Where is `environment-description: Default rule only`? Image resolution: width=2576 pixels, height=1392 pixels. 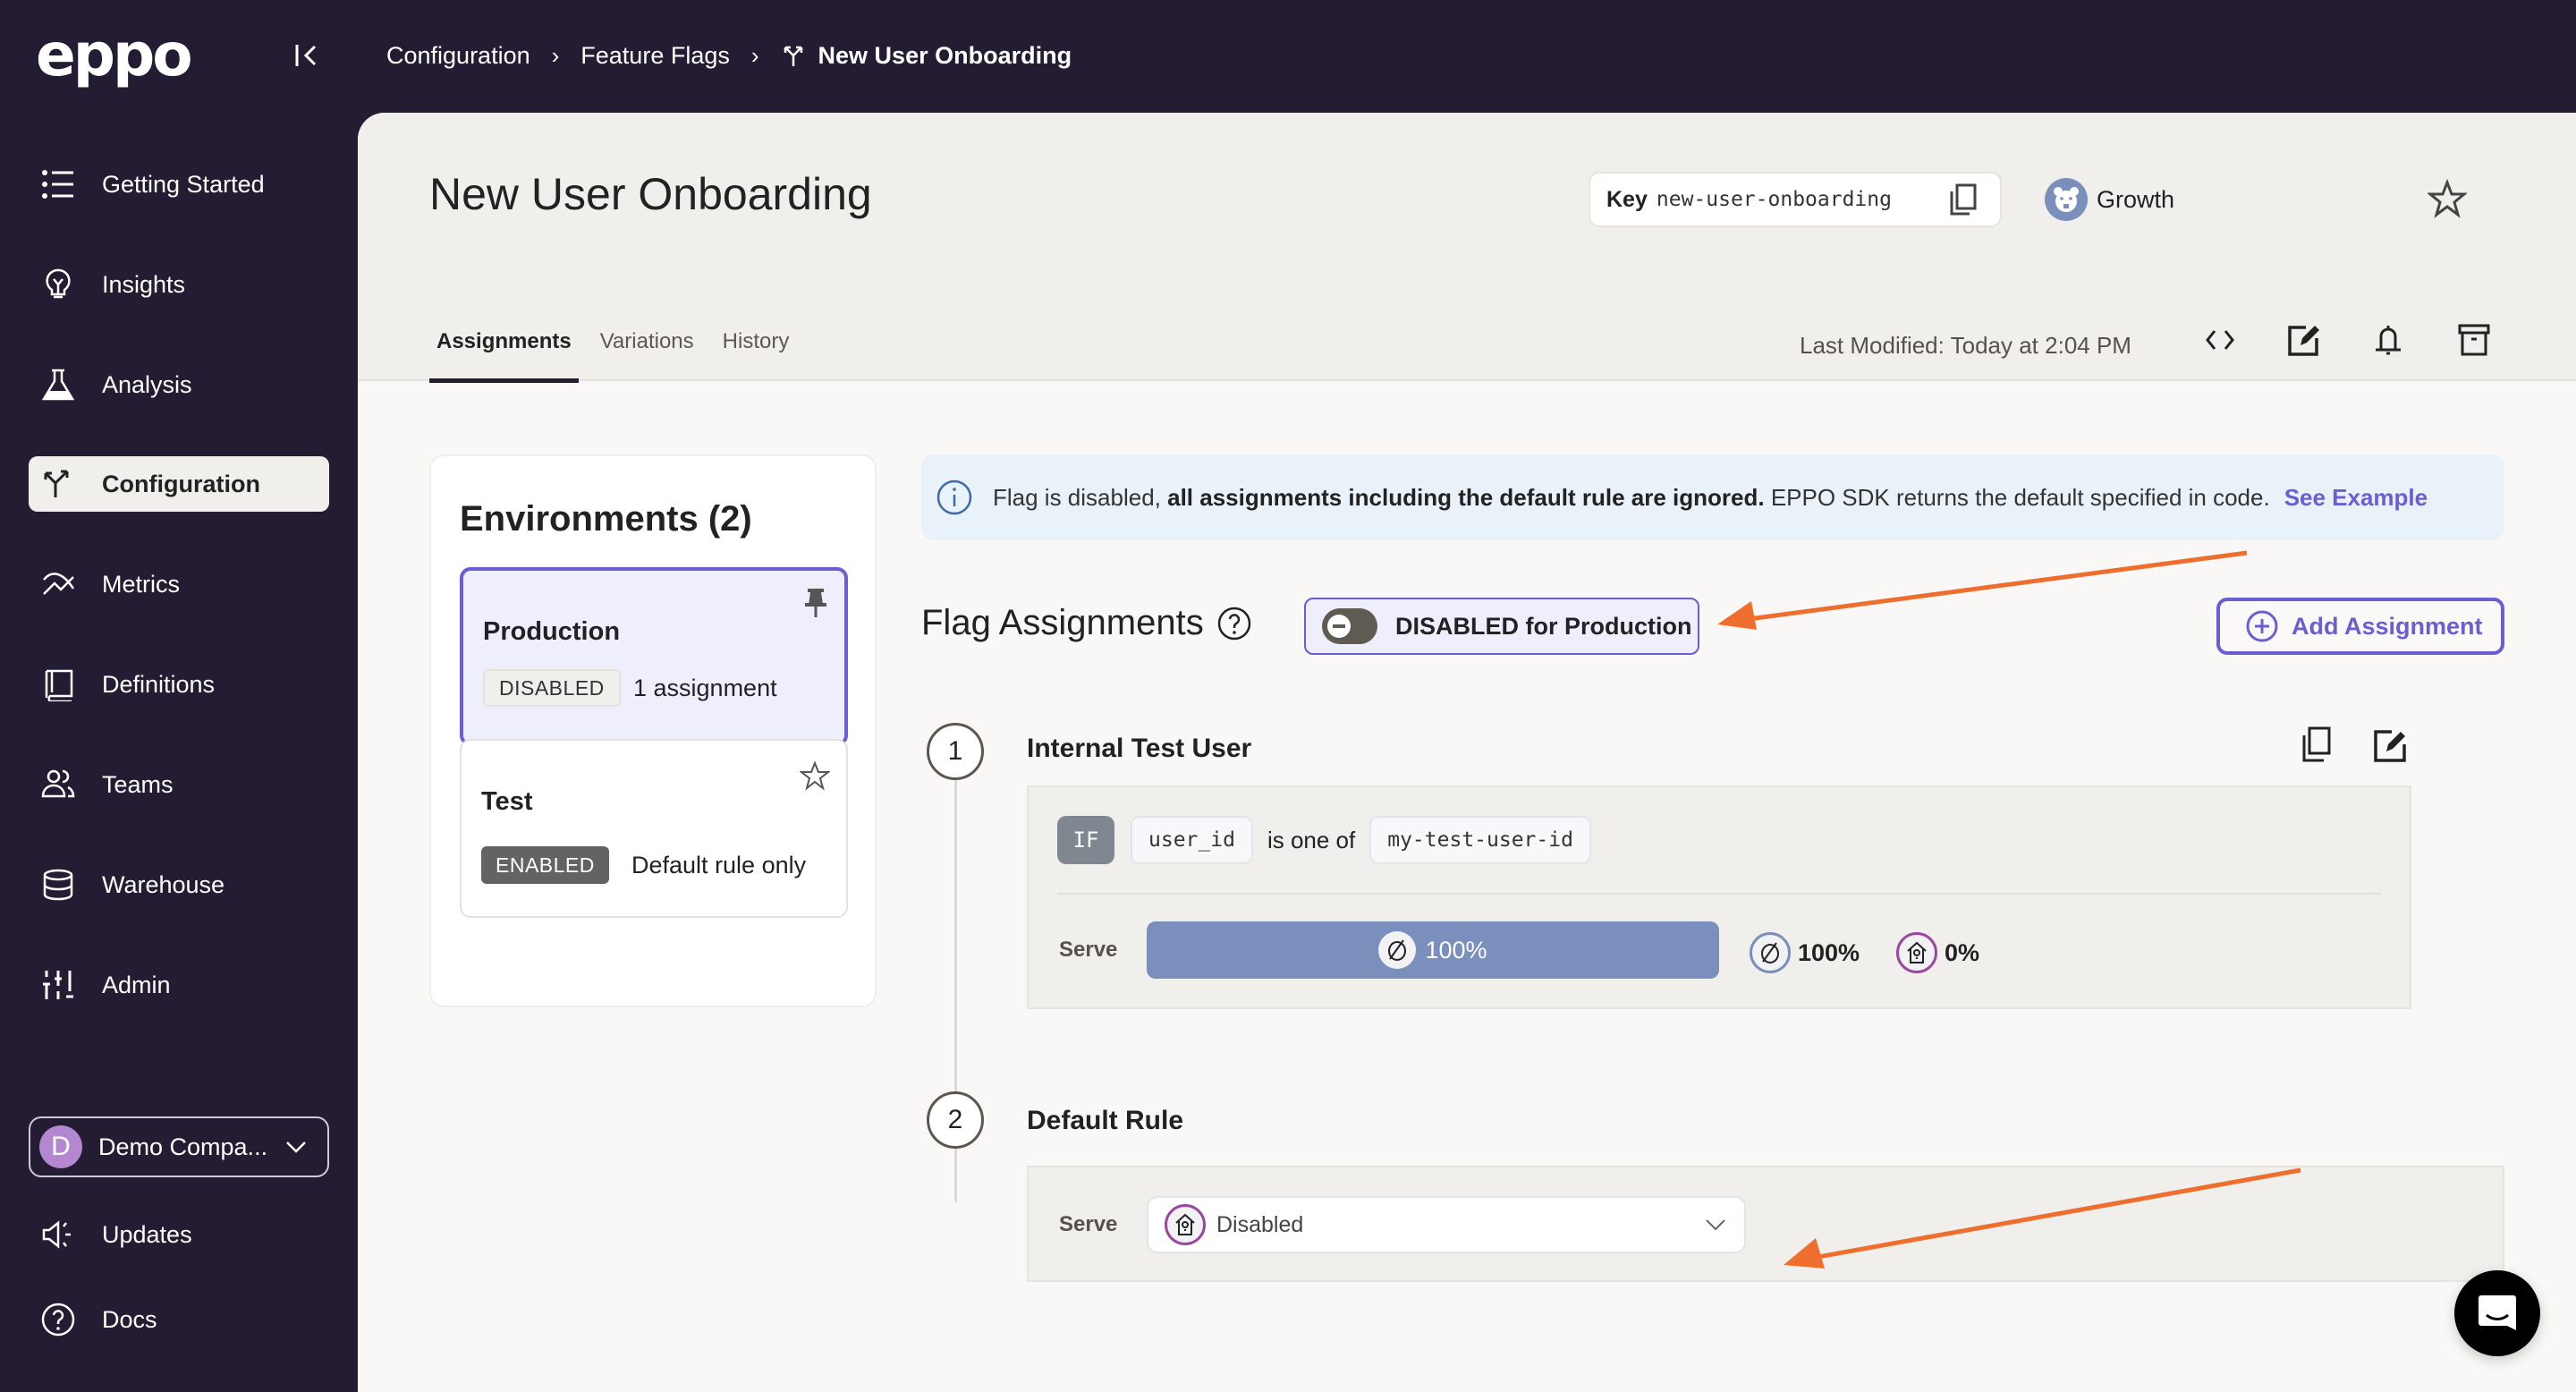 environment-description: Default rule only is located at coordinates (719, 865).